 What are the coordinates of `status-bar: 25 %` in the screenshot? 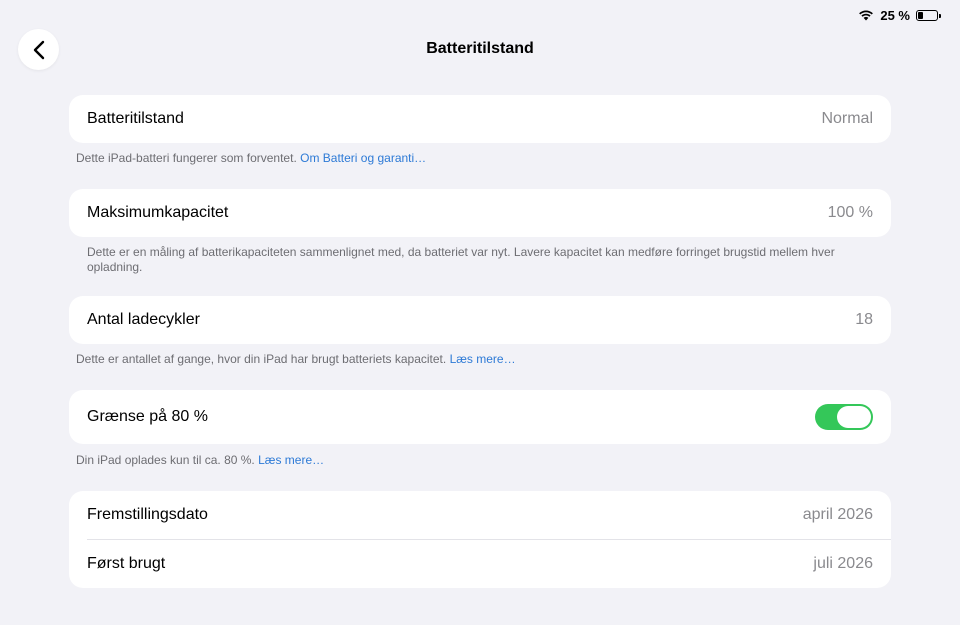 It's located at (899, 15).